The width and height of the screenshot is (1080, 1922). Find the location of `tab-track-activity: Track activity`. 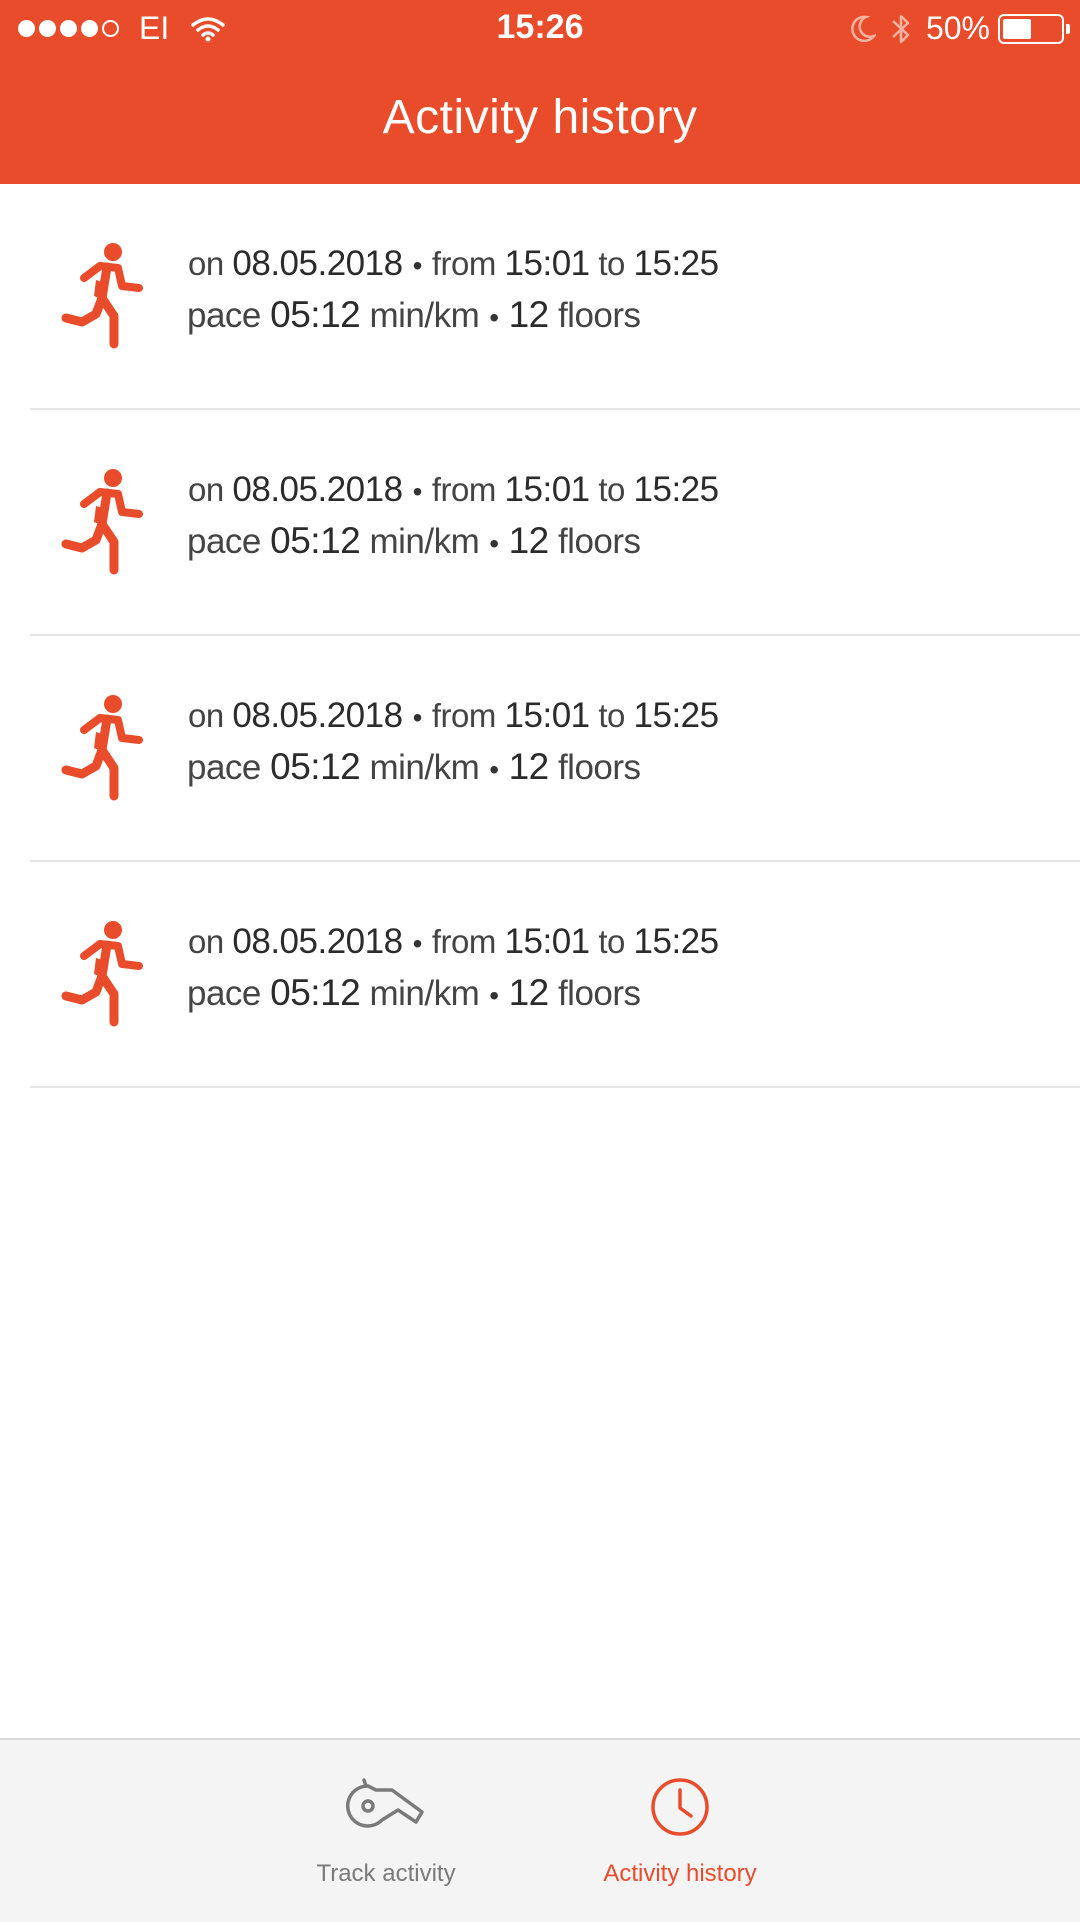

tab-track-activity: Track activity is located at coordinates (386, 1831).